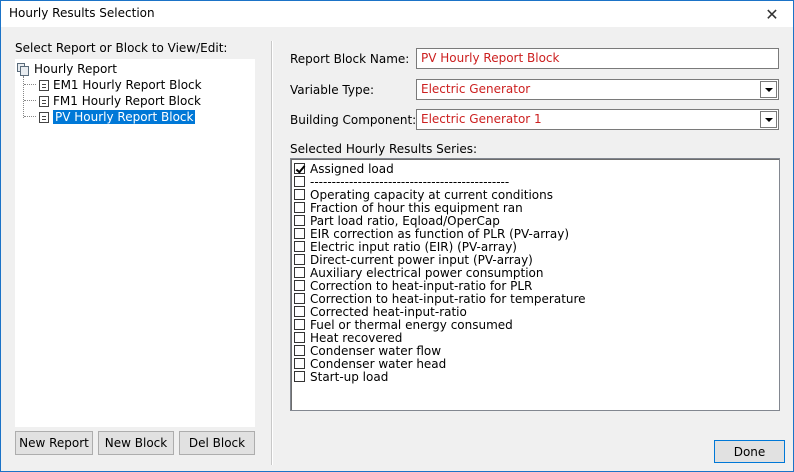 The height and width of the screenshot is (472, 794). What do you see at coordinates (75, 69) in the screenshot?
I see `tree-root-label: Hourly Report` at bounding box center [75, 69].